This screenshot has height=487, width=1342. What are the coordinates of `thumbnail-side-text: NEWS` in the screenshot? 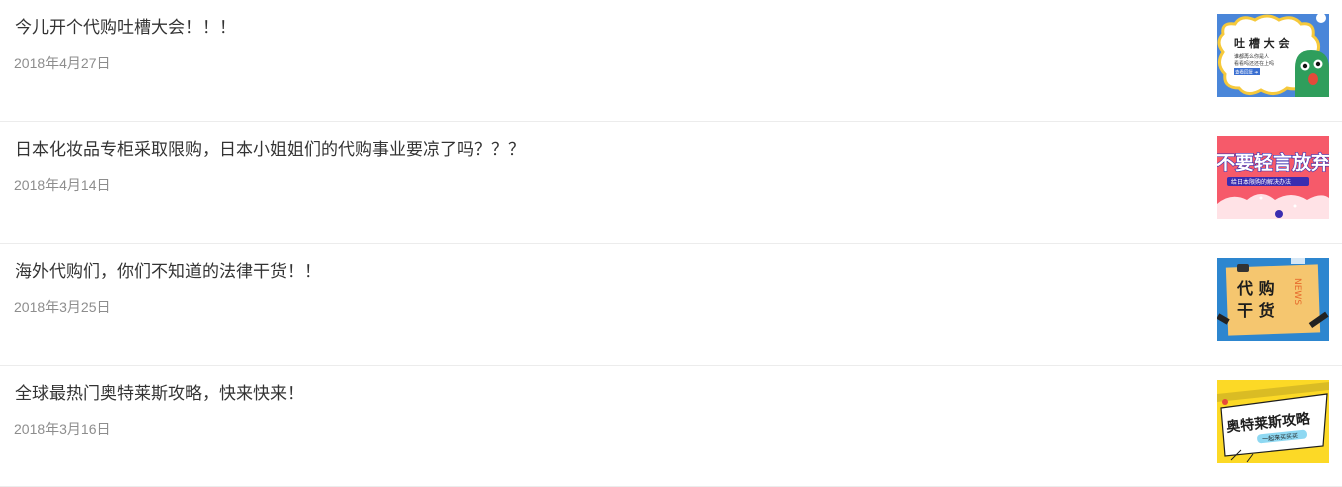 It's located at (1297, 291).